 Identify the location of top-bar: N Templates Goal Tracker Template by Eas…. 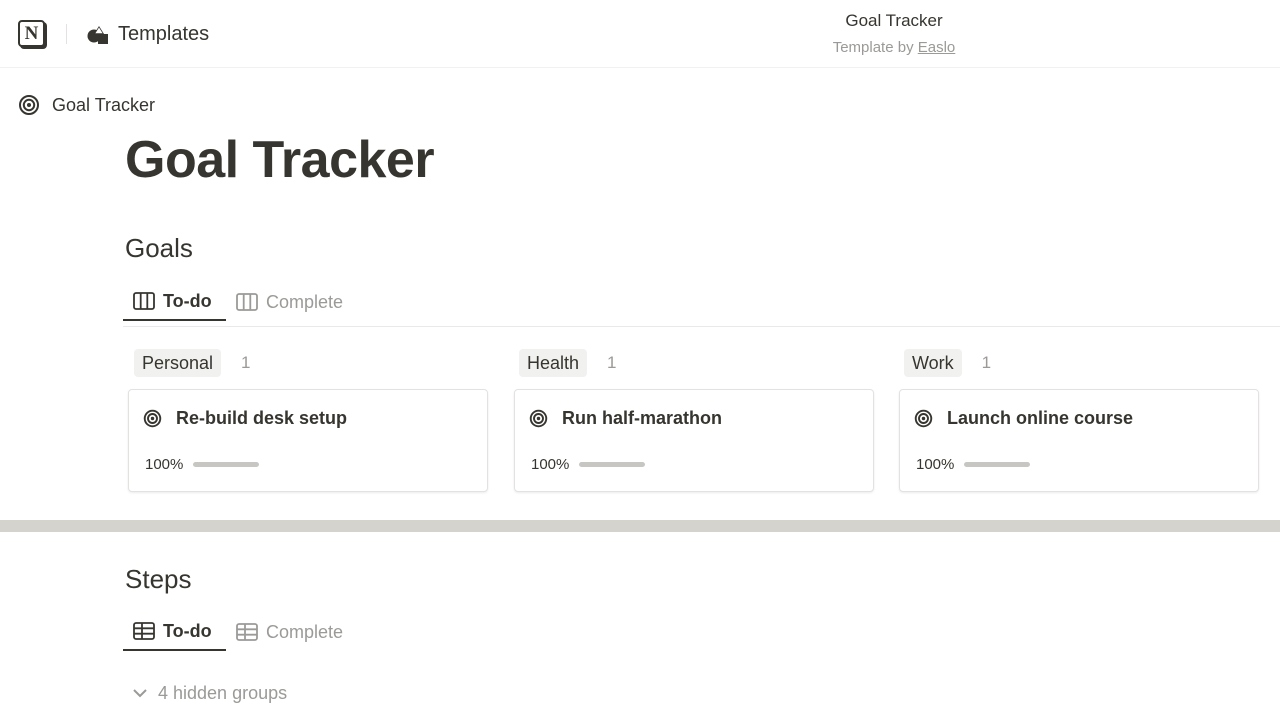
(640, 34).